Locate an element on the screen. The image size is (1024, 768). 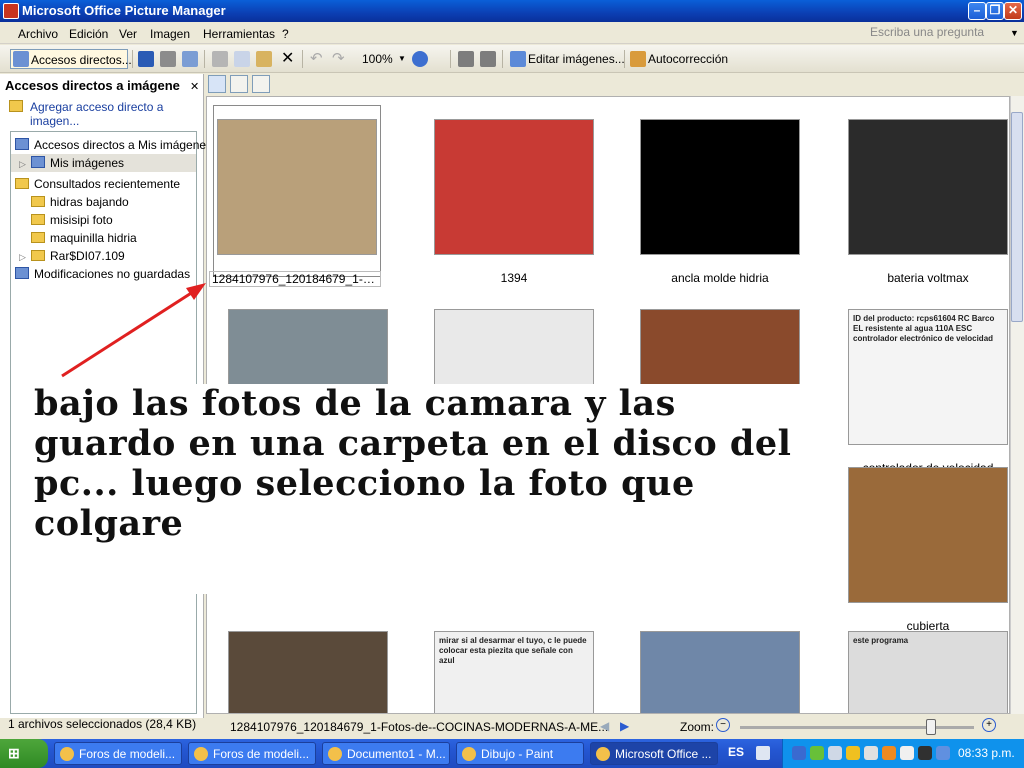
zoom-label: Zoom: is located at coordinates (697, 727).